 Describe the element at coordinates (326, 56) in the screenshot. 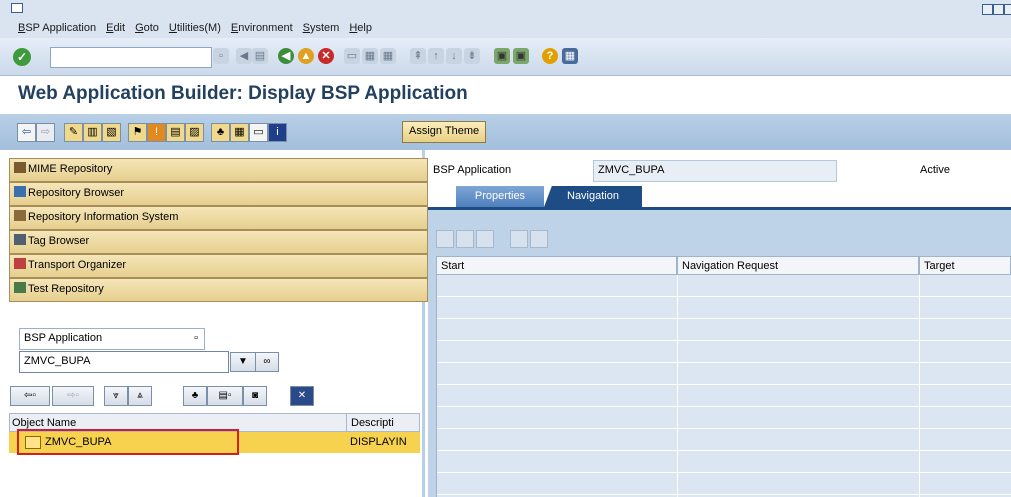

I see `cancel-icon: ✕` at that location.